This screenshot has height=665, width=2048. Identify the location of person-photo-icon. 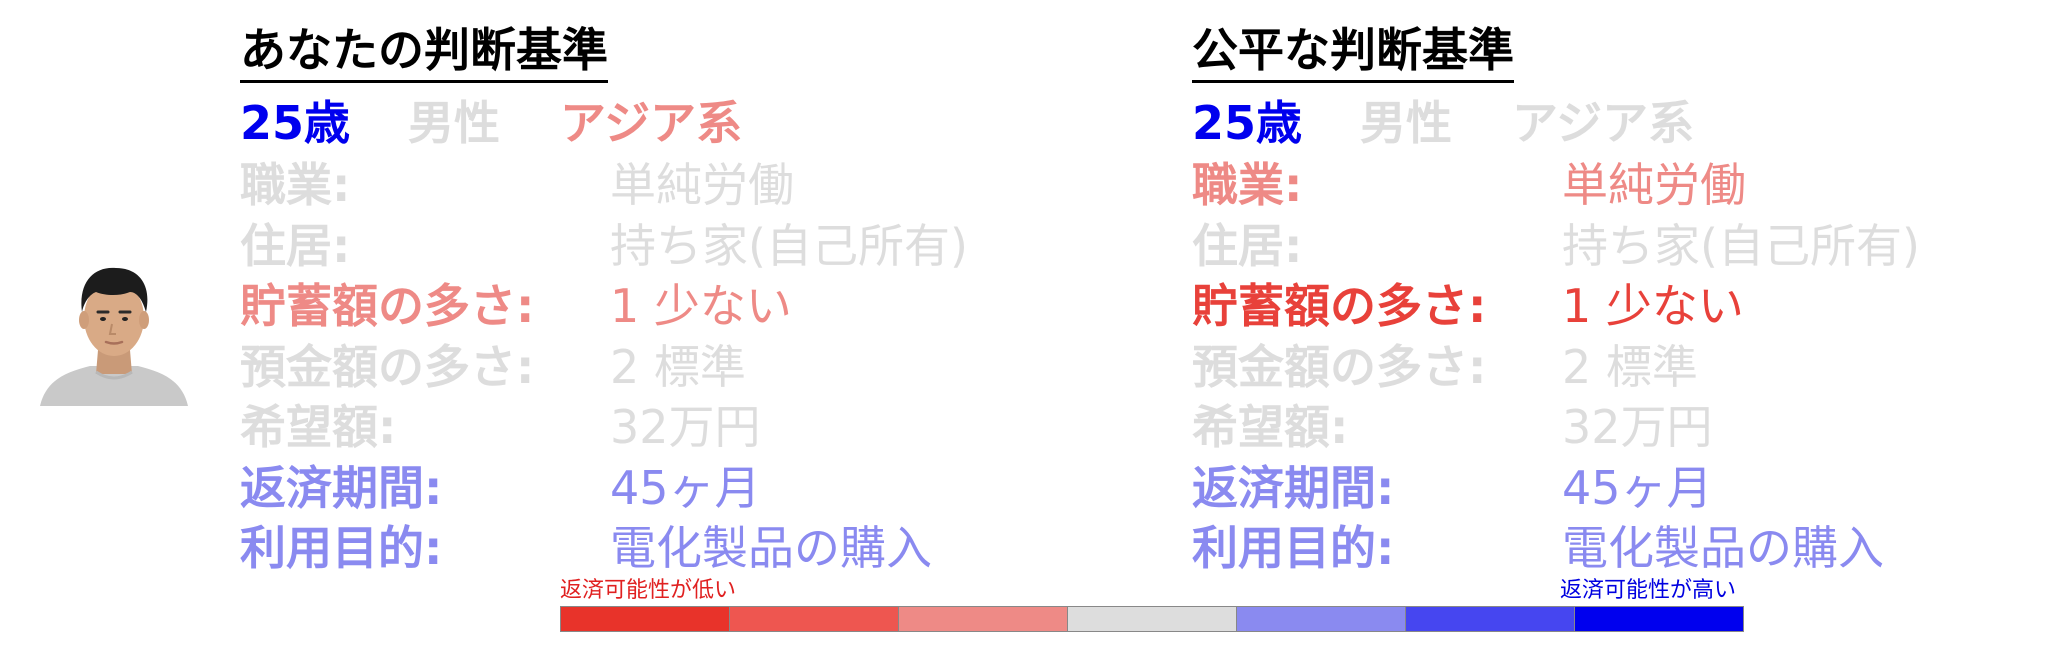
(114, 336).